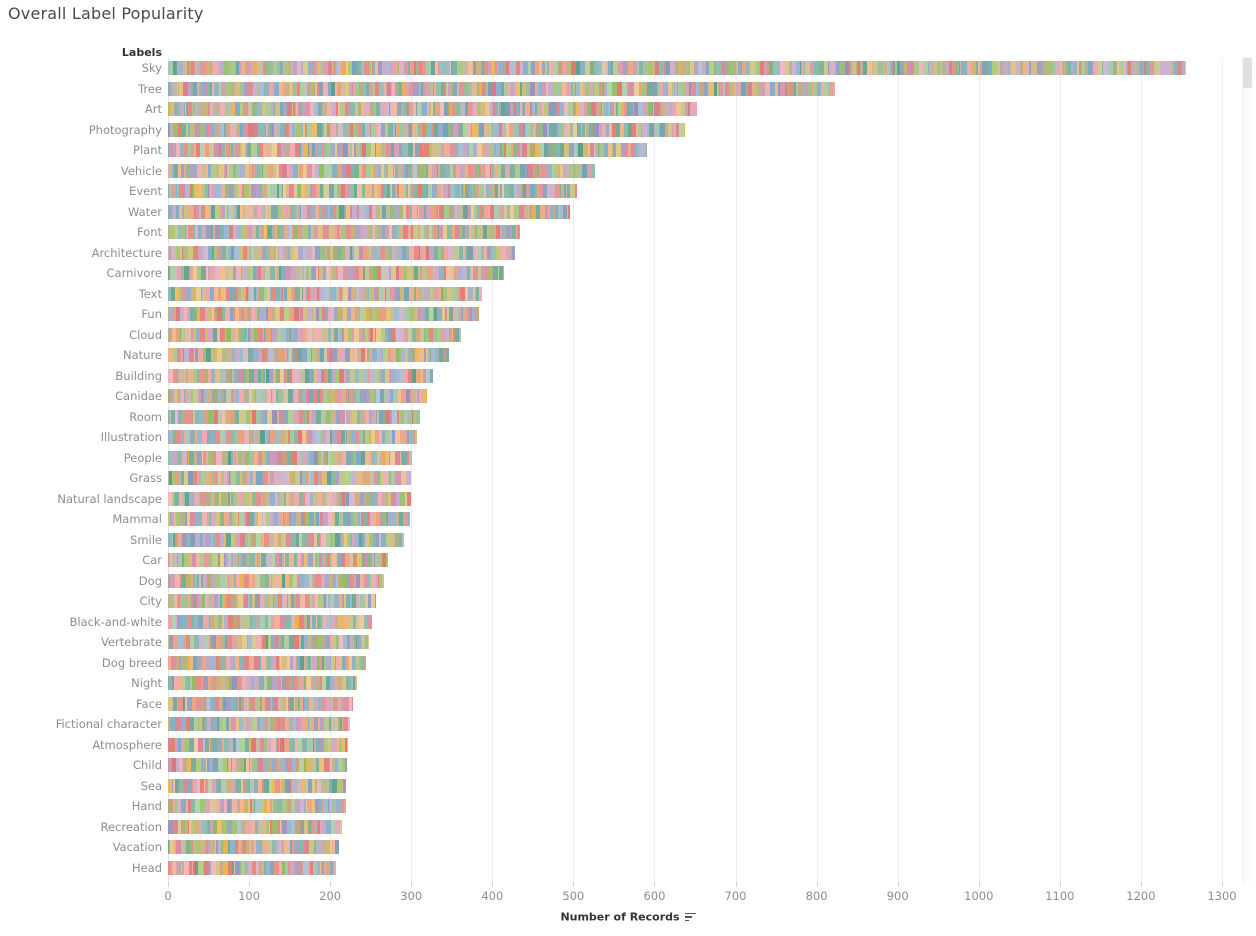 Image resolution: width=1256 pixels, height=936 pixels. I want to click on row-label: Night, so click(81, 683).